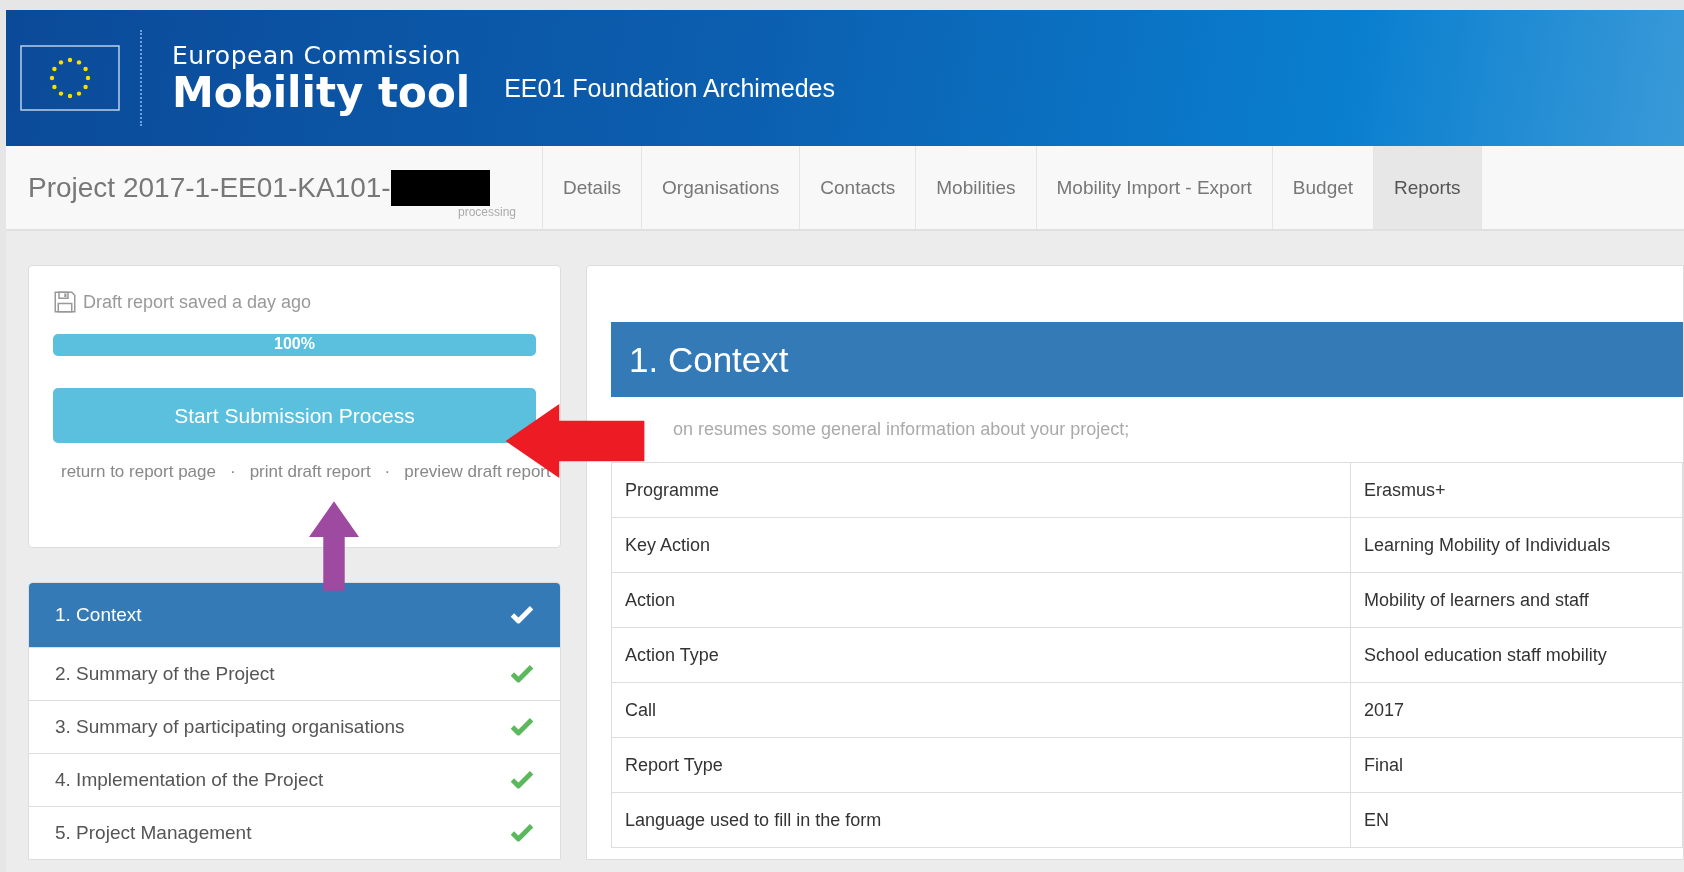 The width and height of the screenshot is (1684, 872). What do you see at coordinates (486, 212) in the screenshot?
I see `project-status: processing` at bounding box center [486, 212].